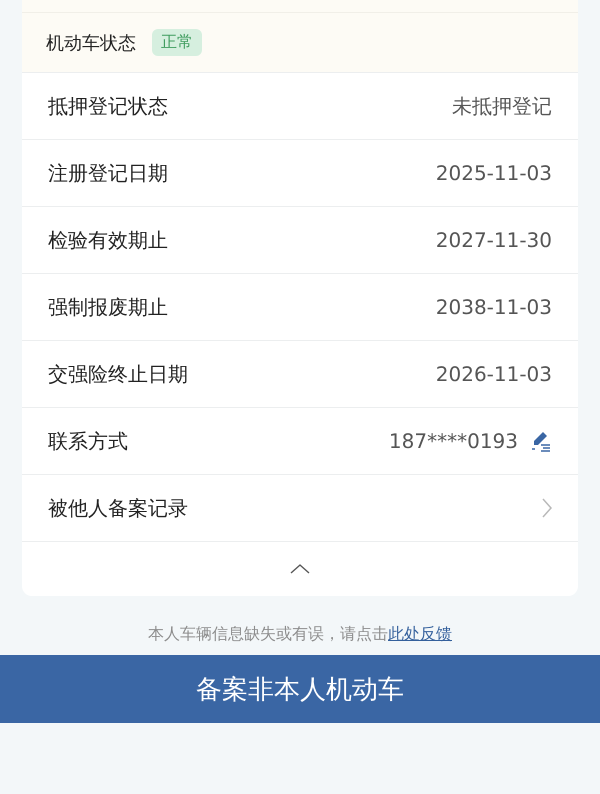  I want to click on row-label: 联系方式, so click(88, 441).